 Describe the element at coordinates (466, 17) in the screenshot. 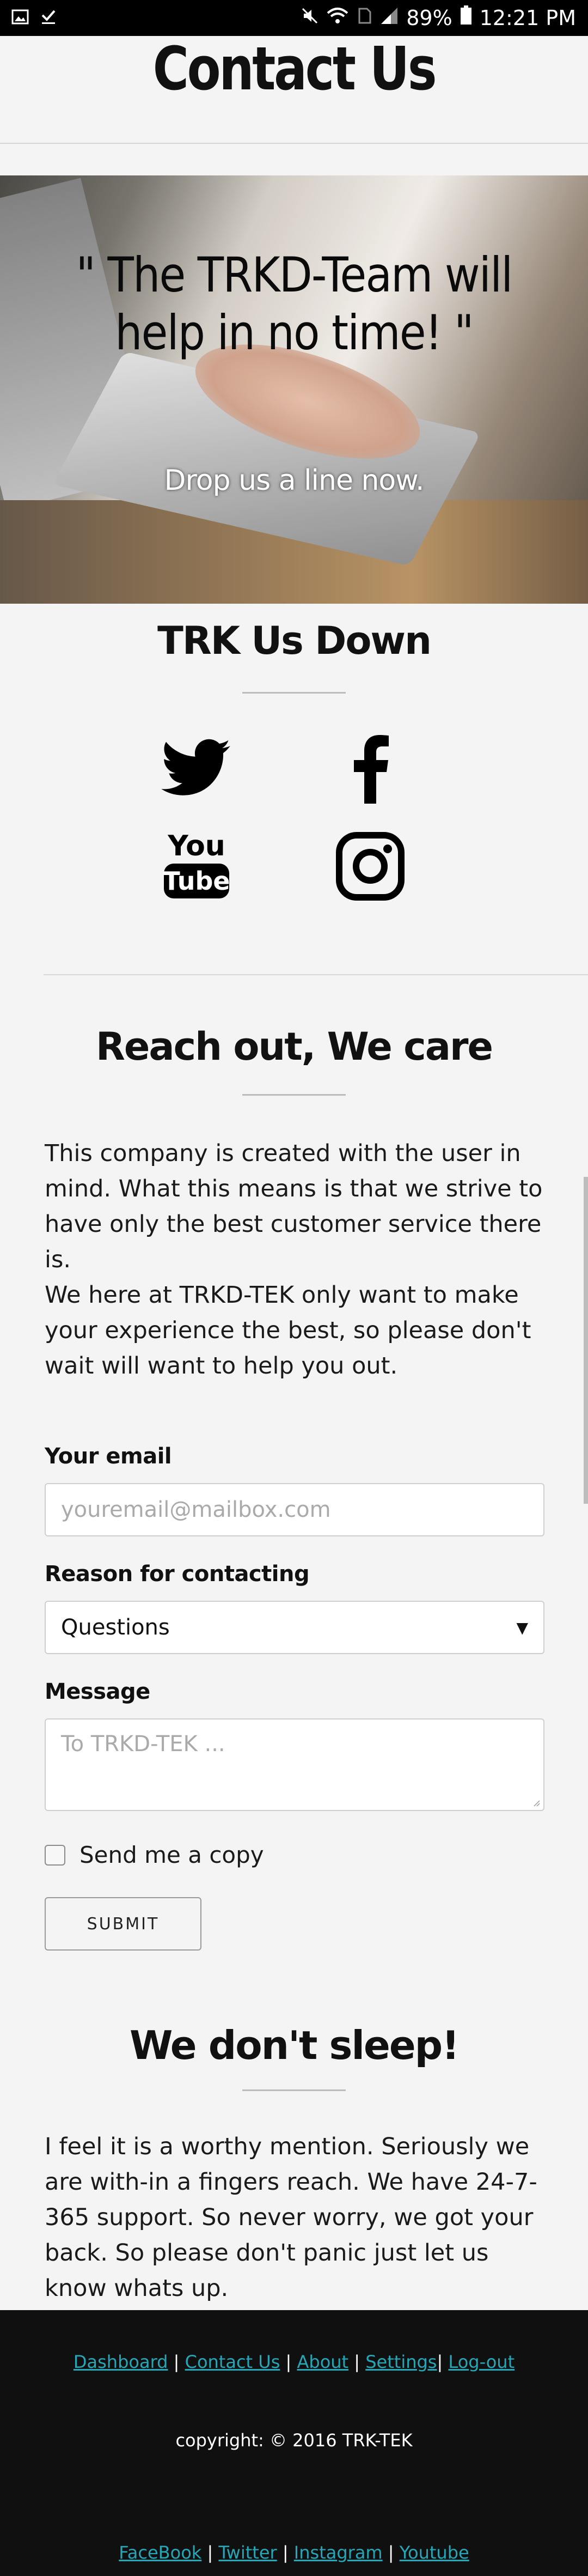

I see `battery-icon` at that location.